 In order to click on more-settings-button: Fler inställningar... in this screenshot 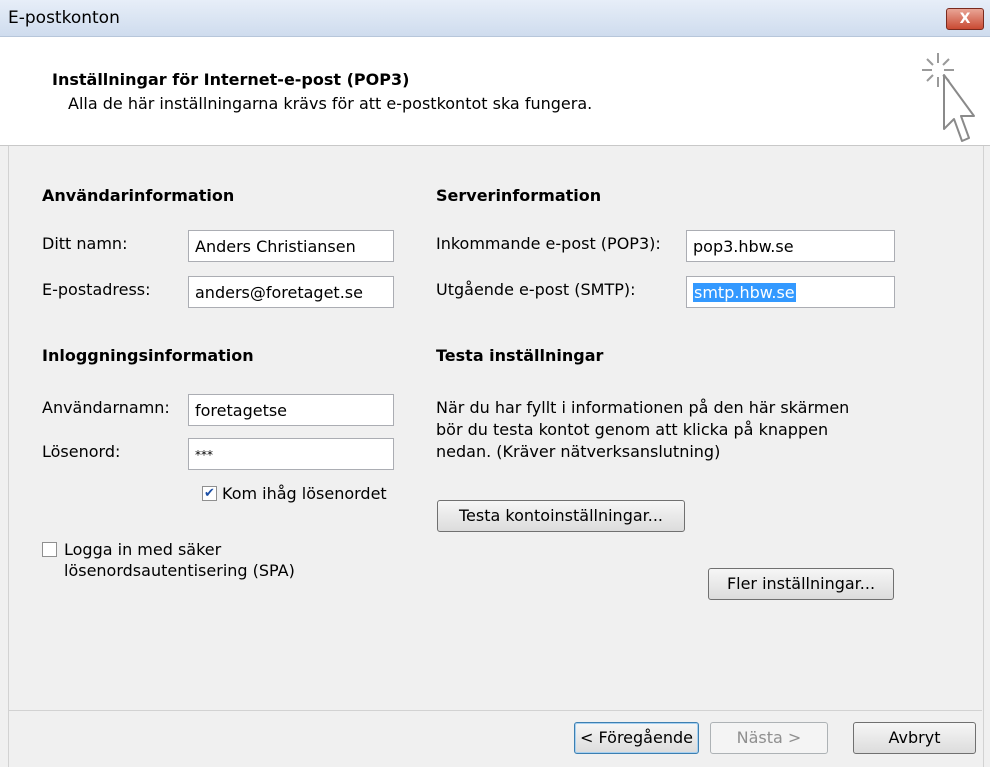, I will do `click(801, 584)`.